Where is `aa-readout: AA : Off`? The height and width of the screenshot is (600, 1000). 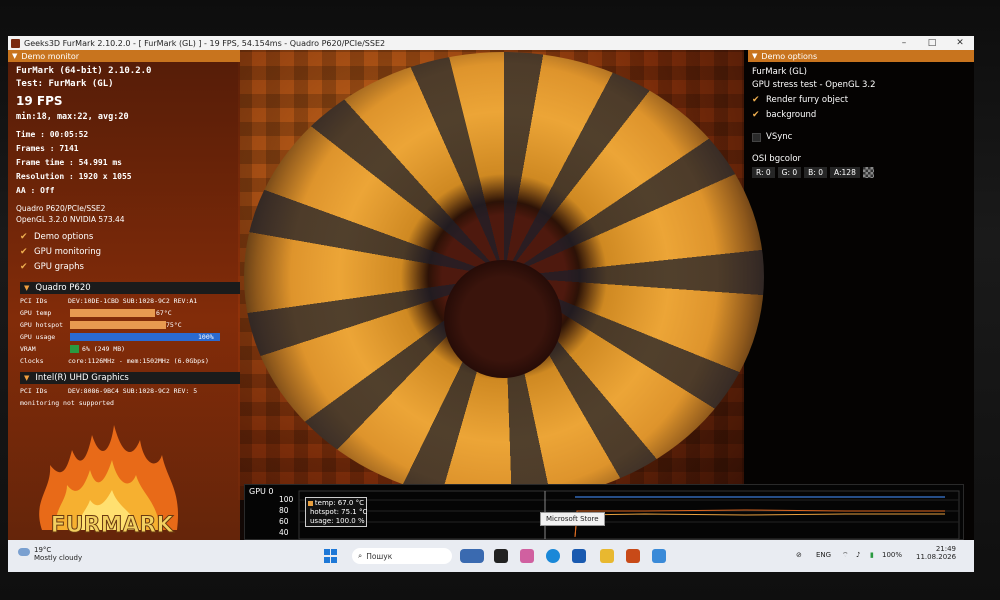 aa-readout: AA : Off is located at coordinates (35, 190).